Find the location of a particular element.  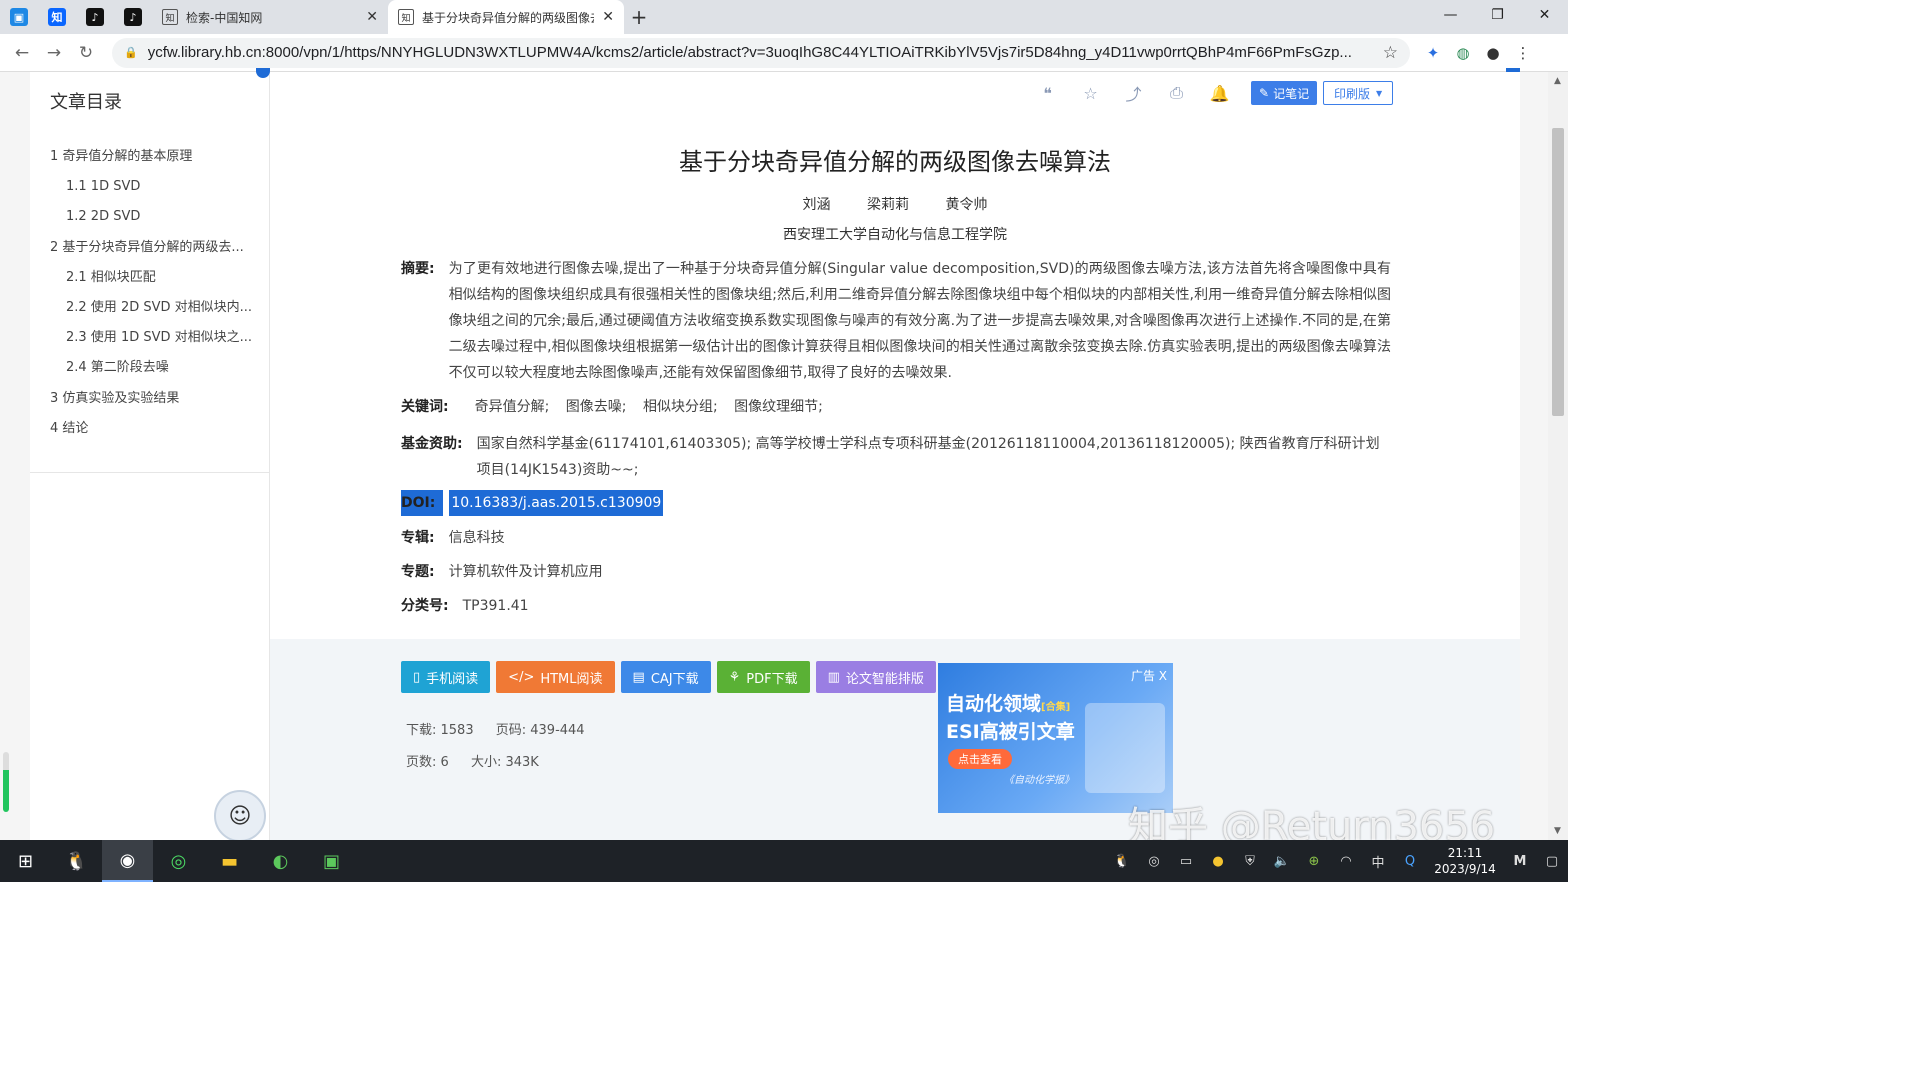

scroll-up-icon: ▲ is located at coordinates (1557, 81).